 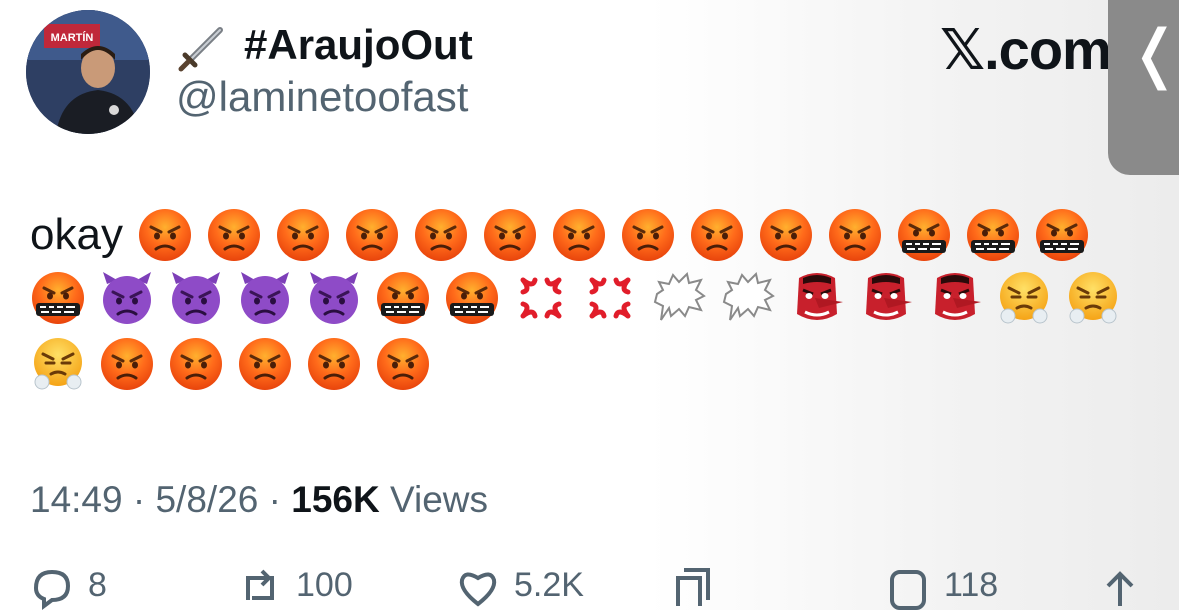 What do you see at coordinates (52, 589) in the screenshot?
I see `reply-icon` at bounding box center [52, 589].